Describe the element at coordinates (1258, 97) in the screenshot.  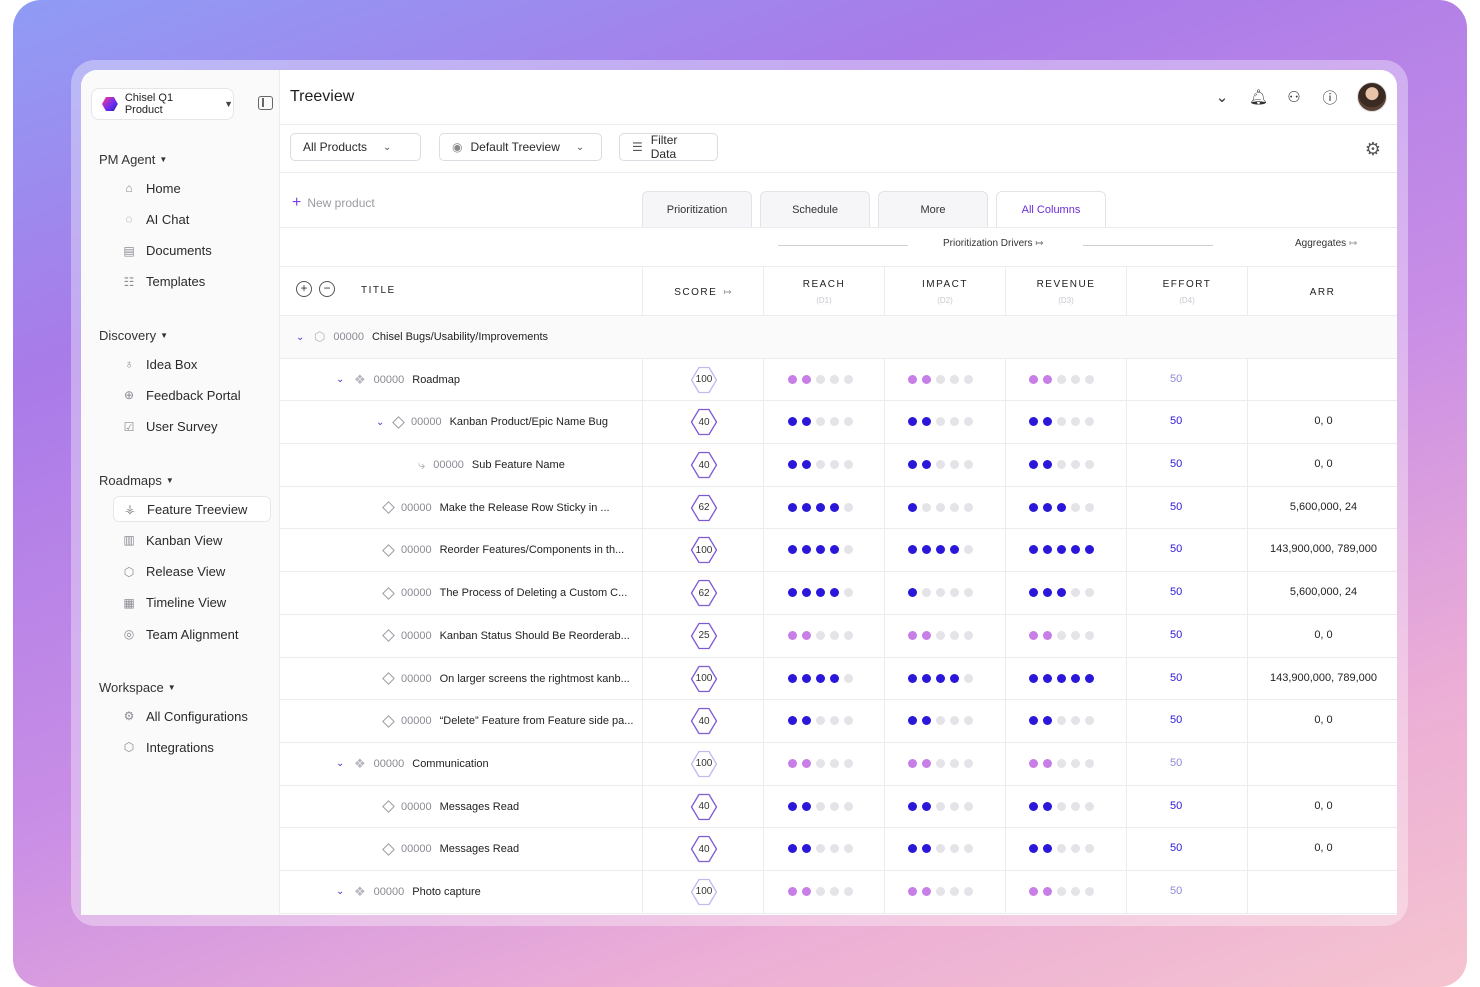
I see `bell-icon: 🔔︎` at that location.